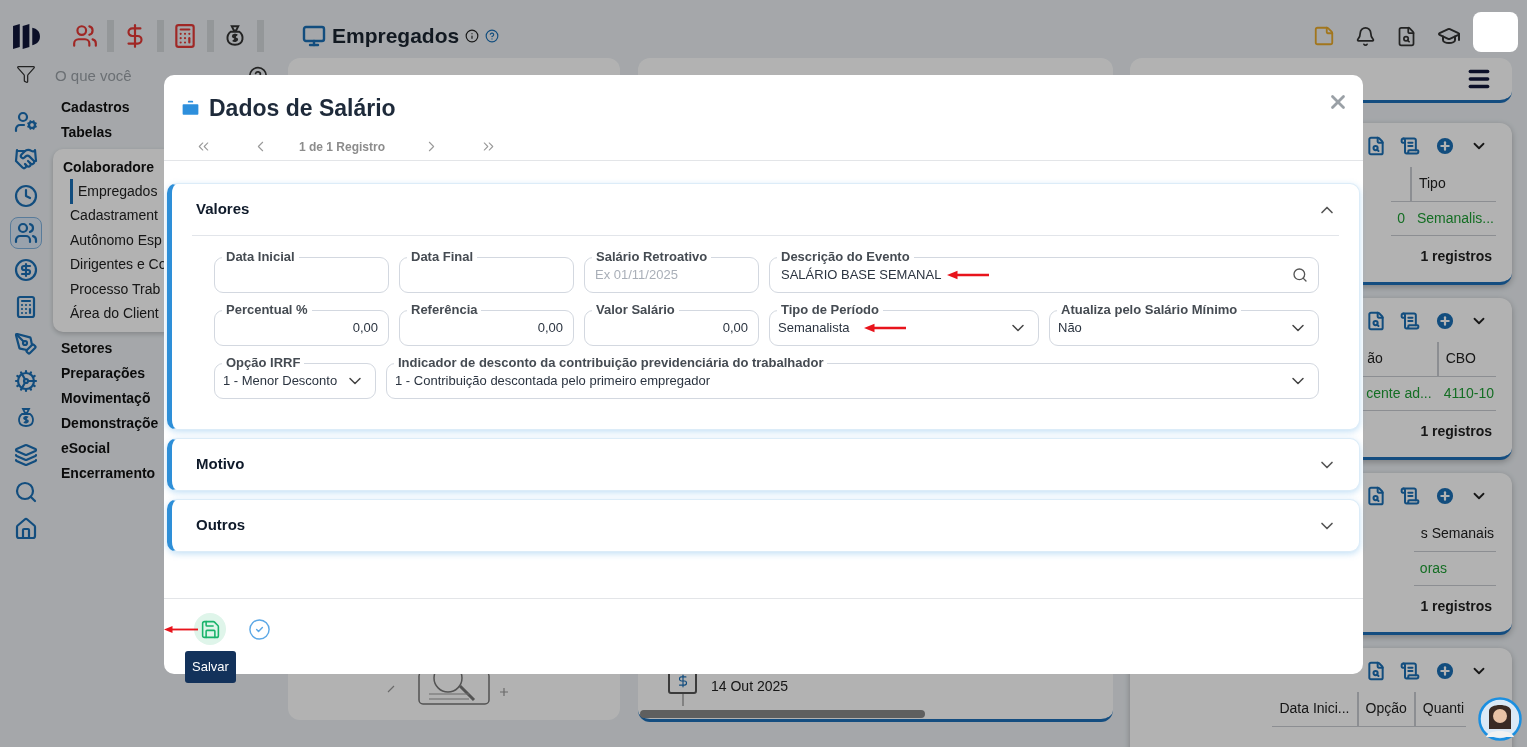  I want to click on bell-icon, so click(1365, 36).